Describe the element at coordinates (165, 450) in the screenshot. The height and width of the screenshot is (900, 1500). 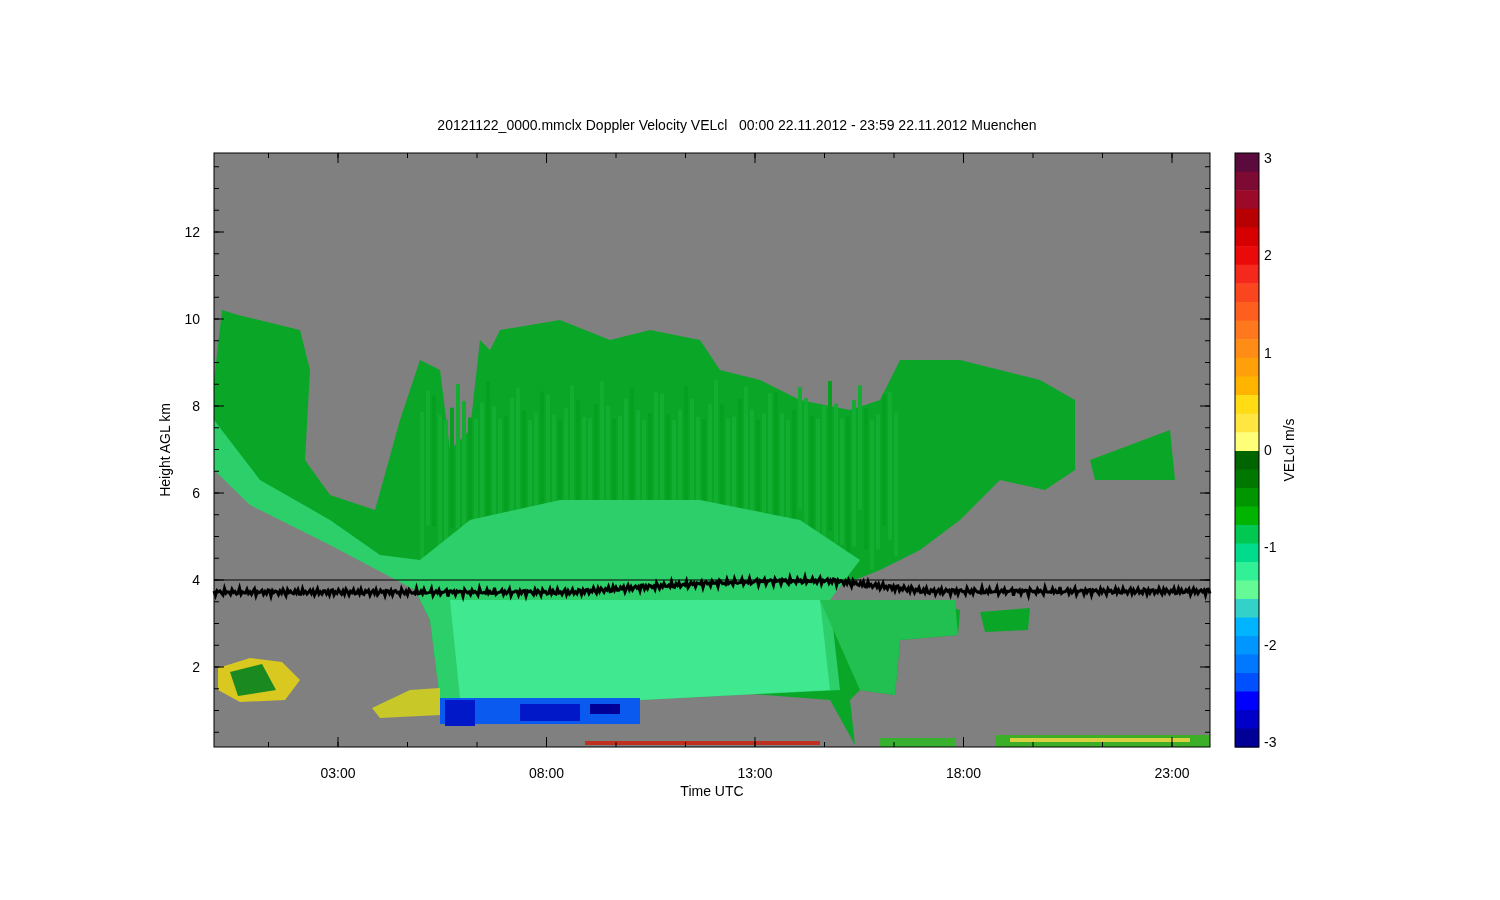
I see `y-axis-label: Height AGL km` at that location.